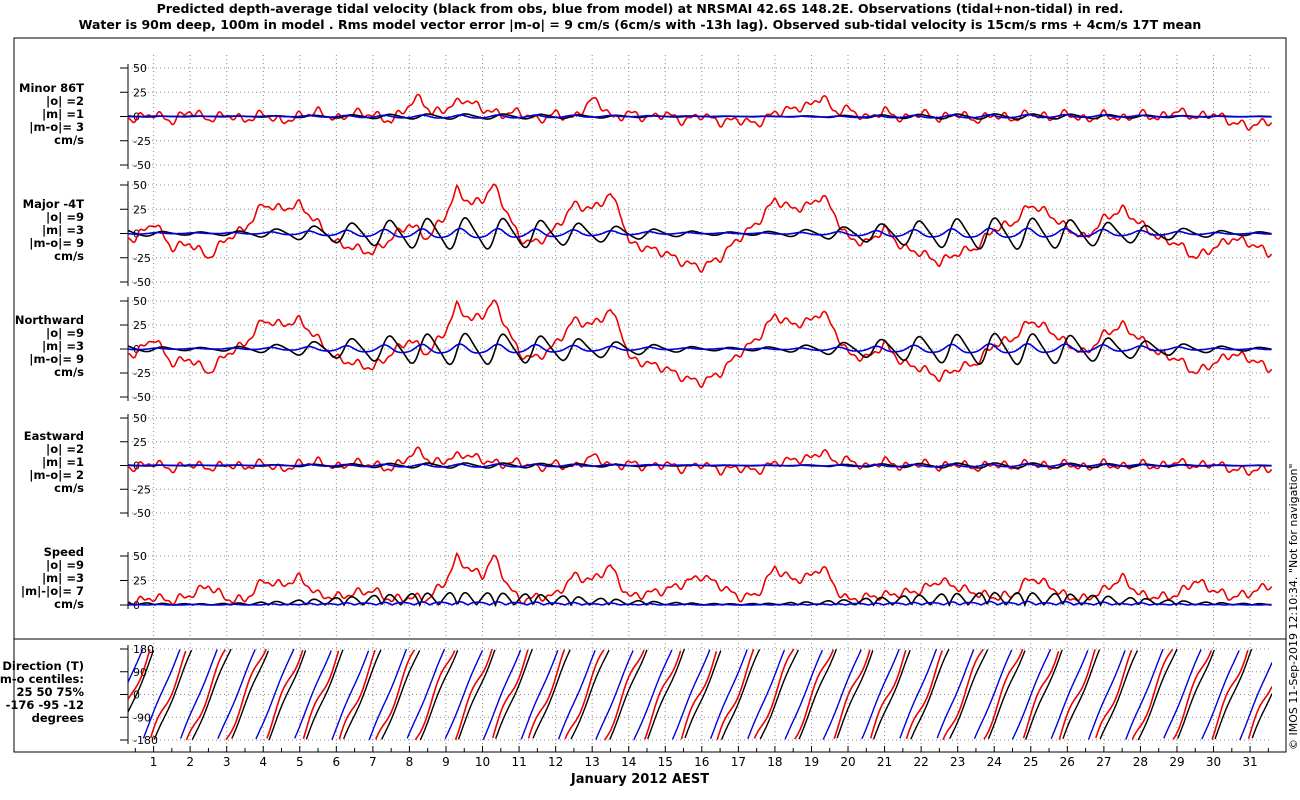 Image resolution: width=1300 pixels, height=800 pixels. I want to click on northward-label-line-3: |m-o|= 9, so click(56, 359).